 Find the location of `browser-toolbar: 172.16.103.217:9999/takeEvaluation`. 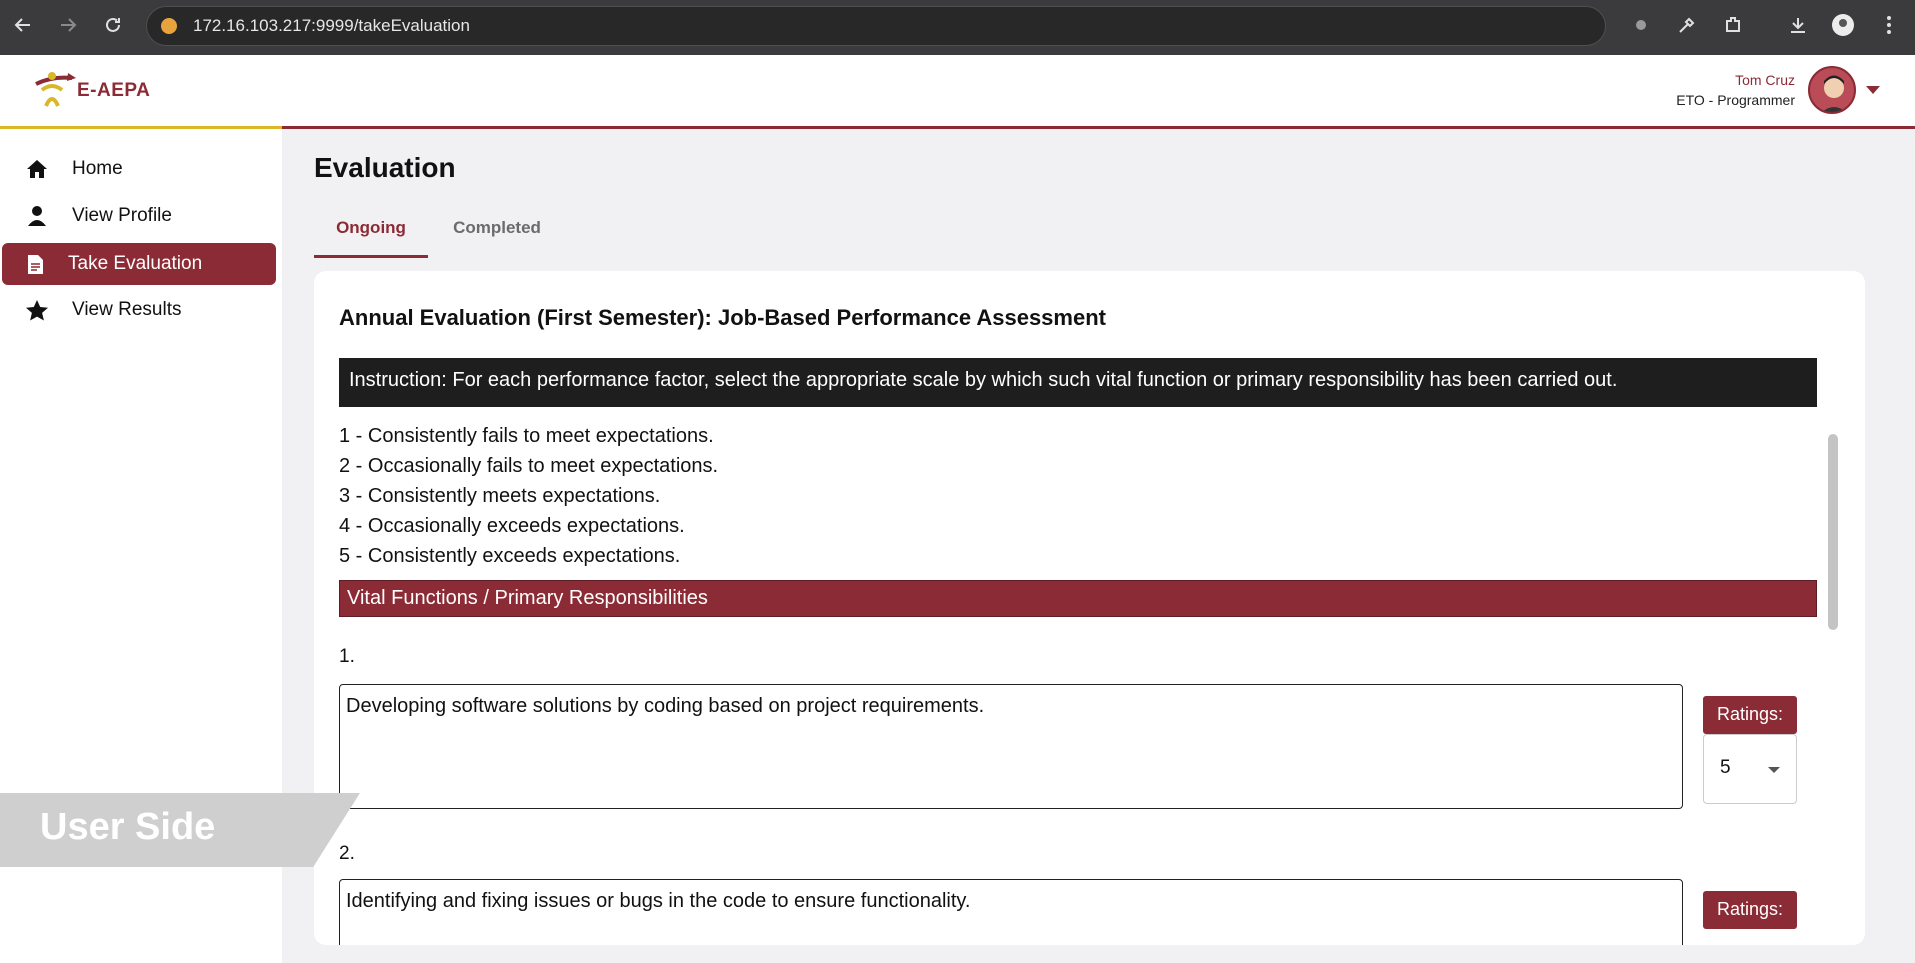

browser-toolbar: 172.16.103.217:9999/takeEvaluation is located at coordinates (957, 27).